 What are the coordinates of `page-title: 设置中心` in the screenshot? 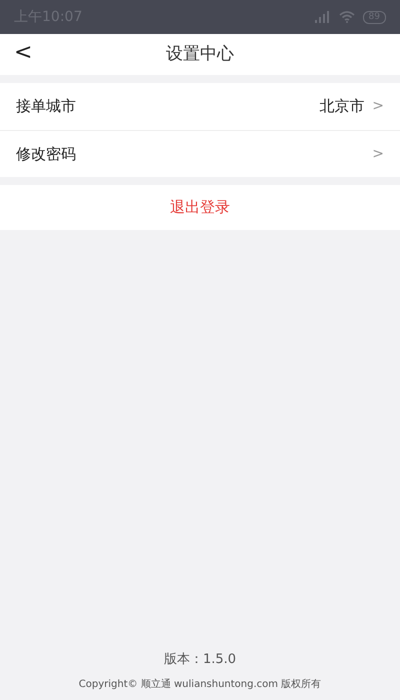 It's located at (200, 54).